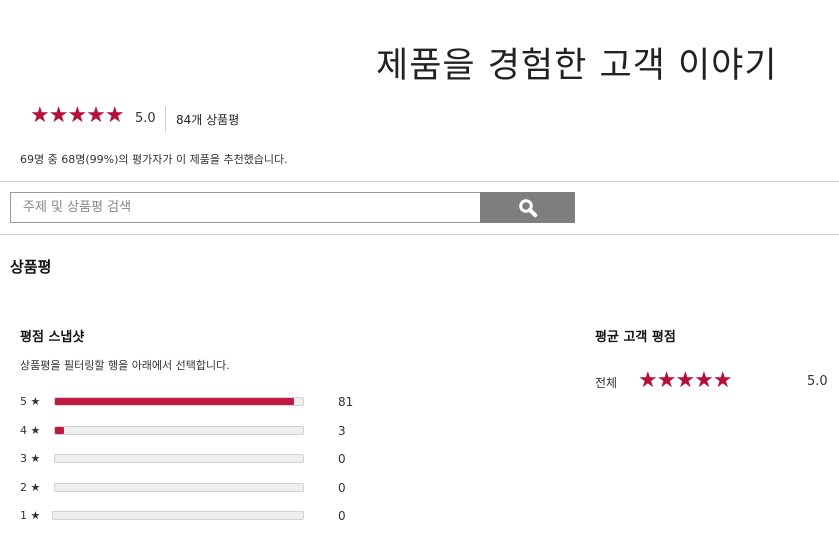 This screenshot has height=536, width=839. Describe the element at coordinates (30, 515) in the screenshot. I see `histogram-label: 1 ★` at that location.